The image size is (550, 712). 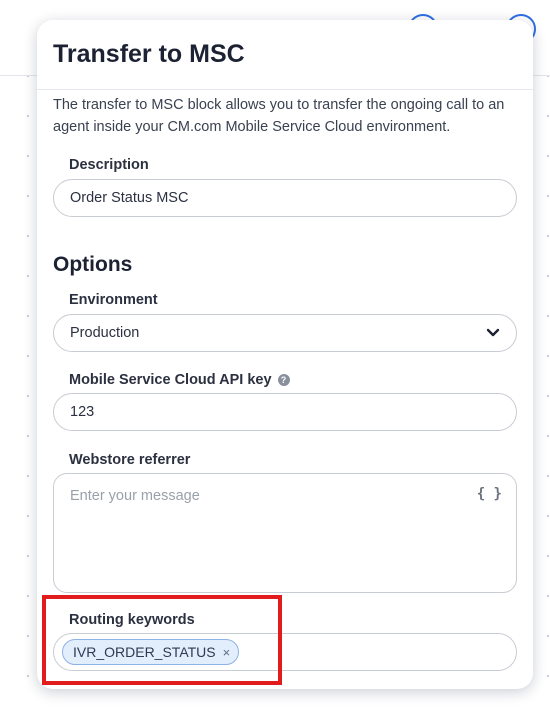 I want to click on environment-label: Environment, so click(x=113, y=300).